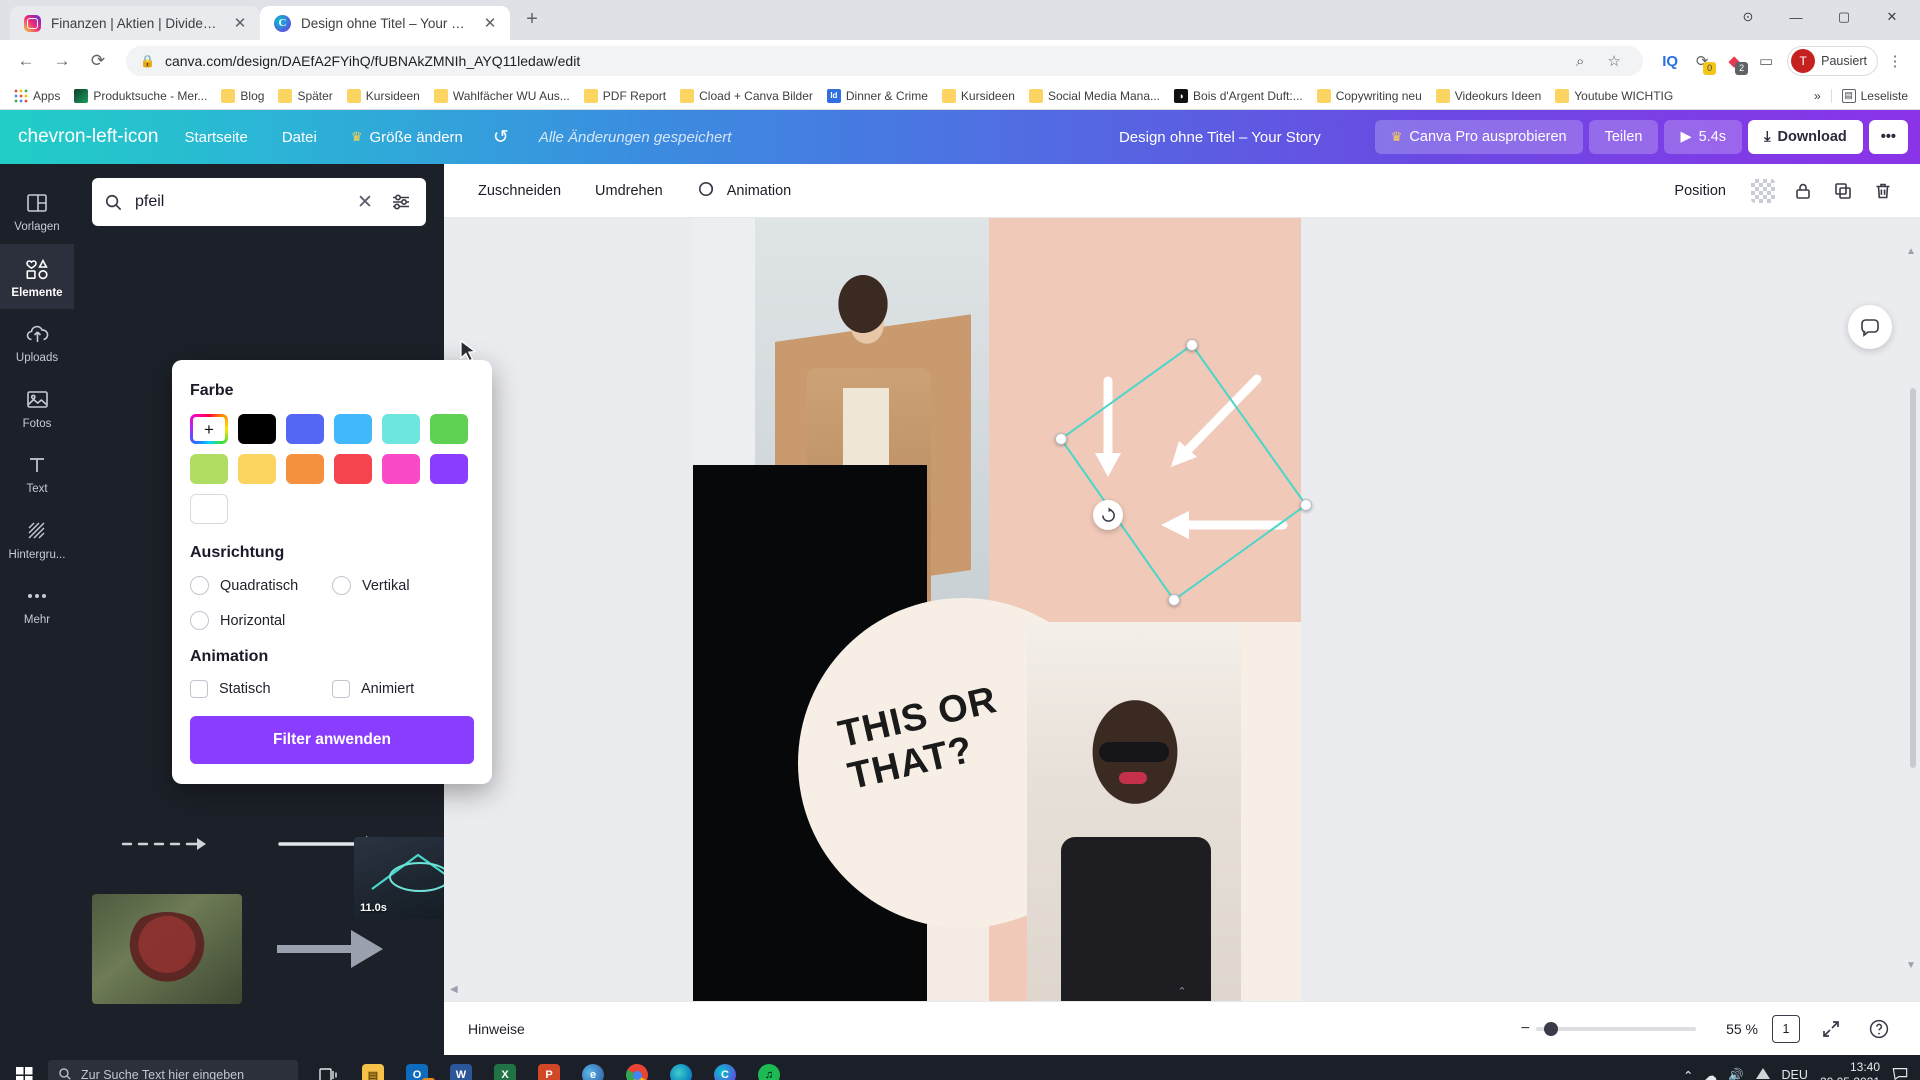  What do you see at coordinates (209, 429) in the screenshot?
I see `swatch-add-color: +` at bounding box center [209, 429].